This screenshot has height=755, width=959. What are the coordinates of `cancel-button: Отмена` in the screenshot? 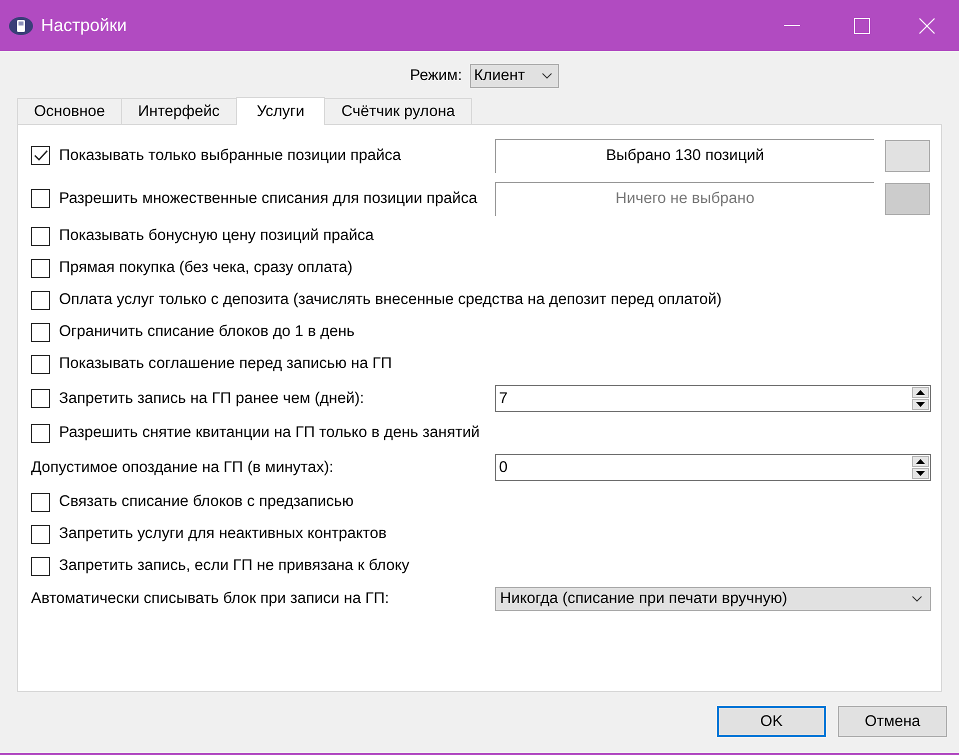 It's located at (892, 721).